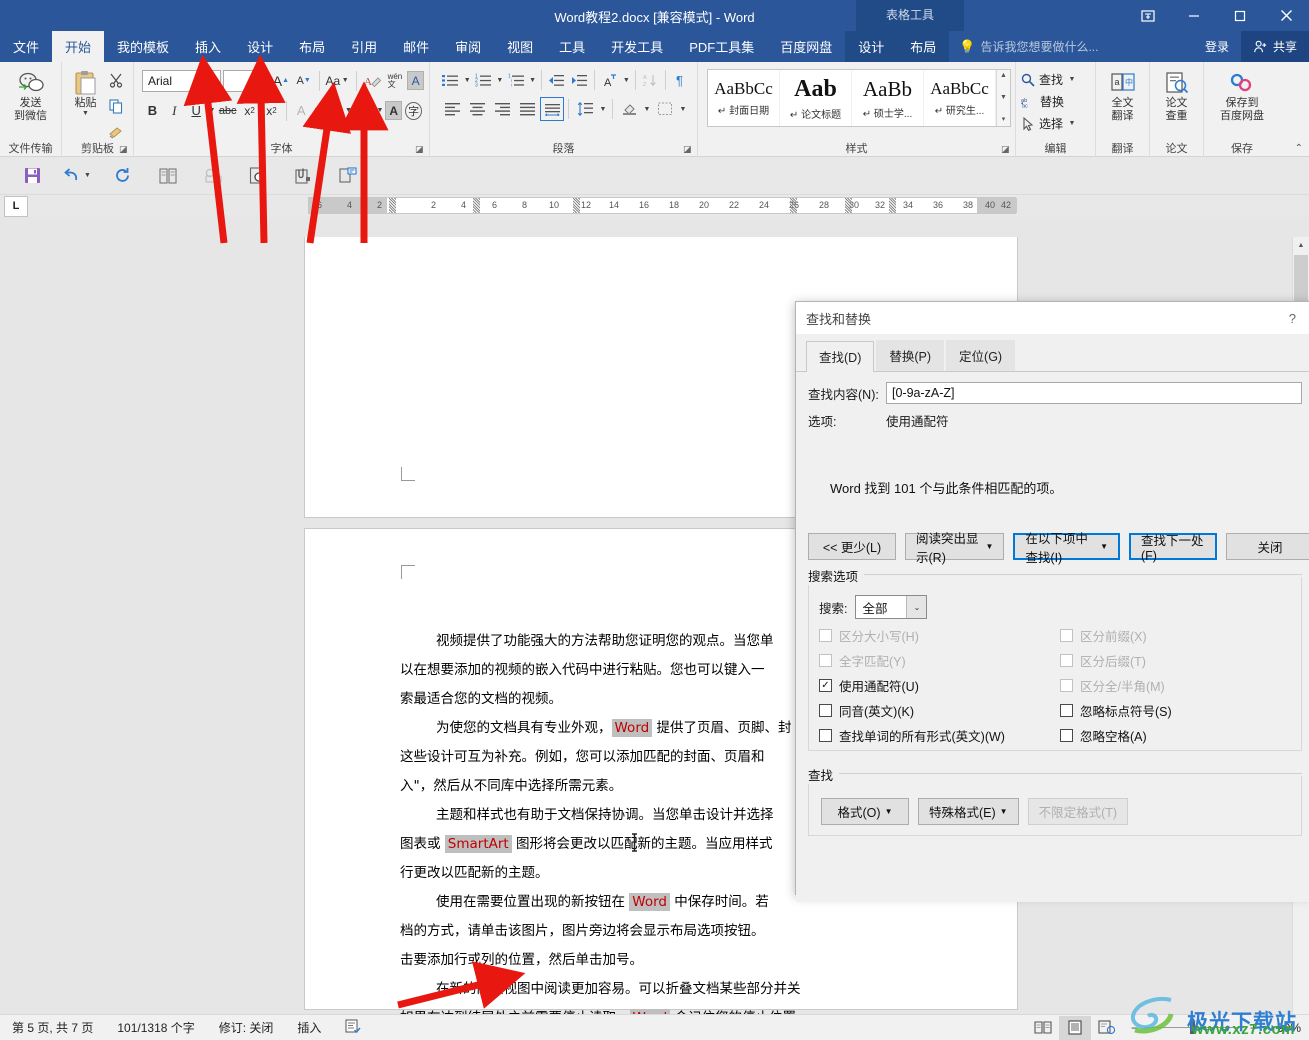 The image size is (1309, 1040). What do you see at coordinates (806, 46) in the screenshot?
I see `tab-baidu-netdisk: 百度网盘` at bounding box center [806, 46].